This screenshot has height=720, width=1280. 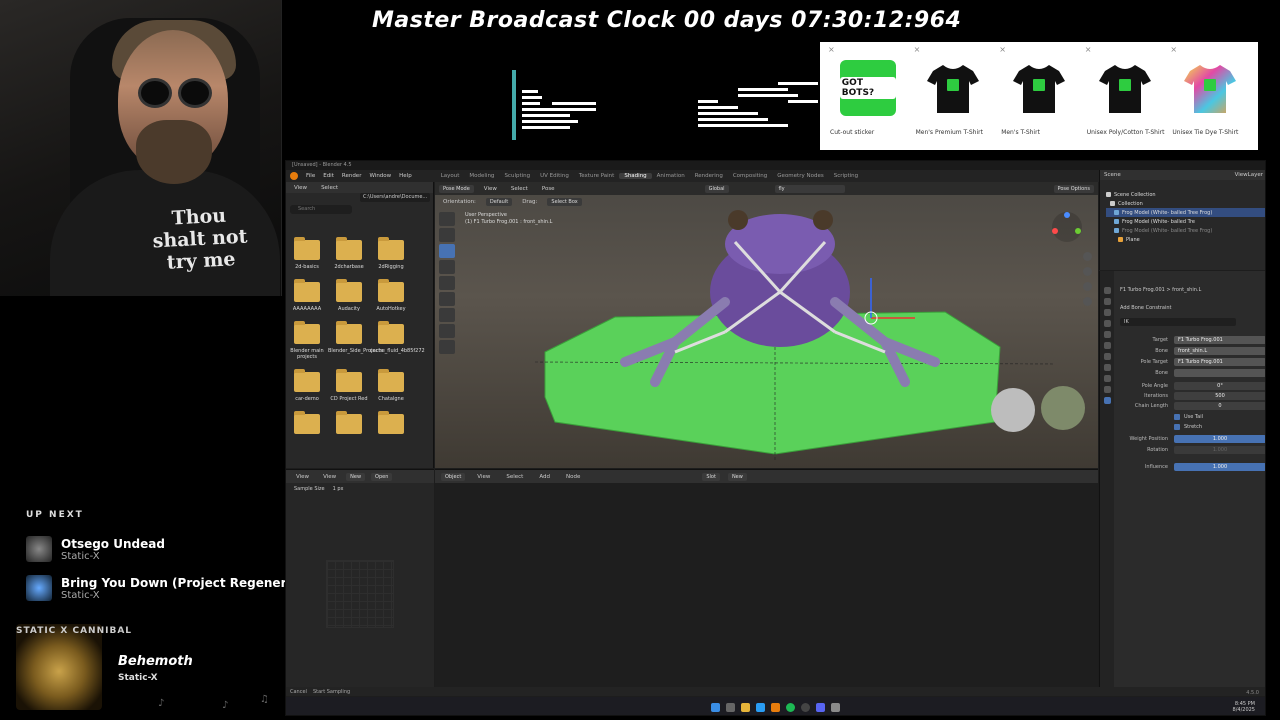 What do you see at coordinates (1107, 334) in the screenshot?
I see `world-tab-icon` at bounding box center [1107, 334].